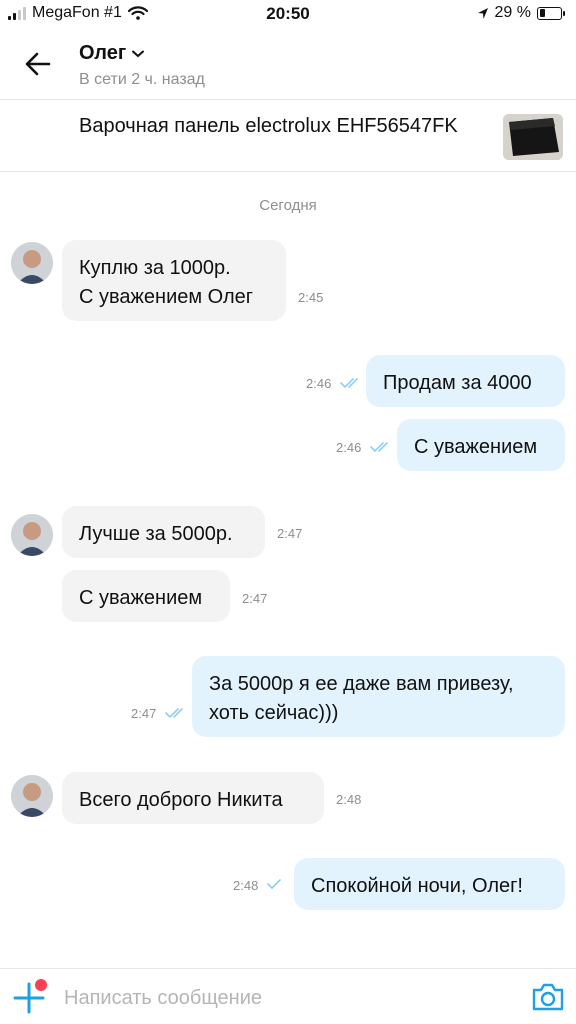  I want to click on message-bubble-incoming: Всего доброго Никита, so click(193, 798).